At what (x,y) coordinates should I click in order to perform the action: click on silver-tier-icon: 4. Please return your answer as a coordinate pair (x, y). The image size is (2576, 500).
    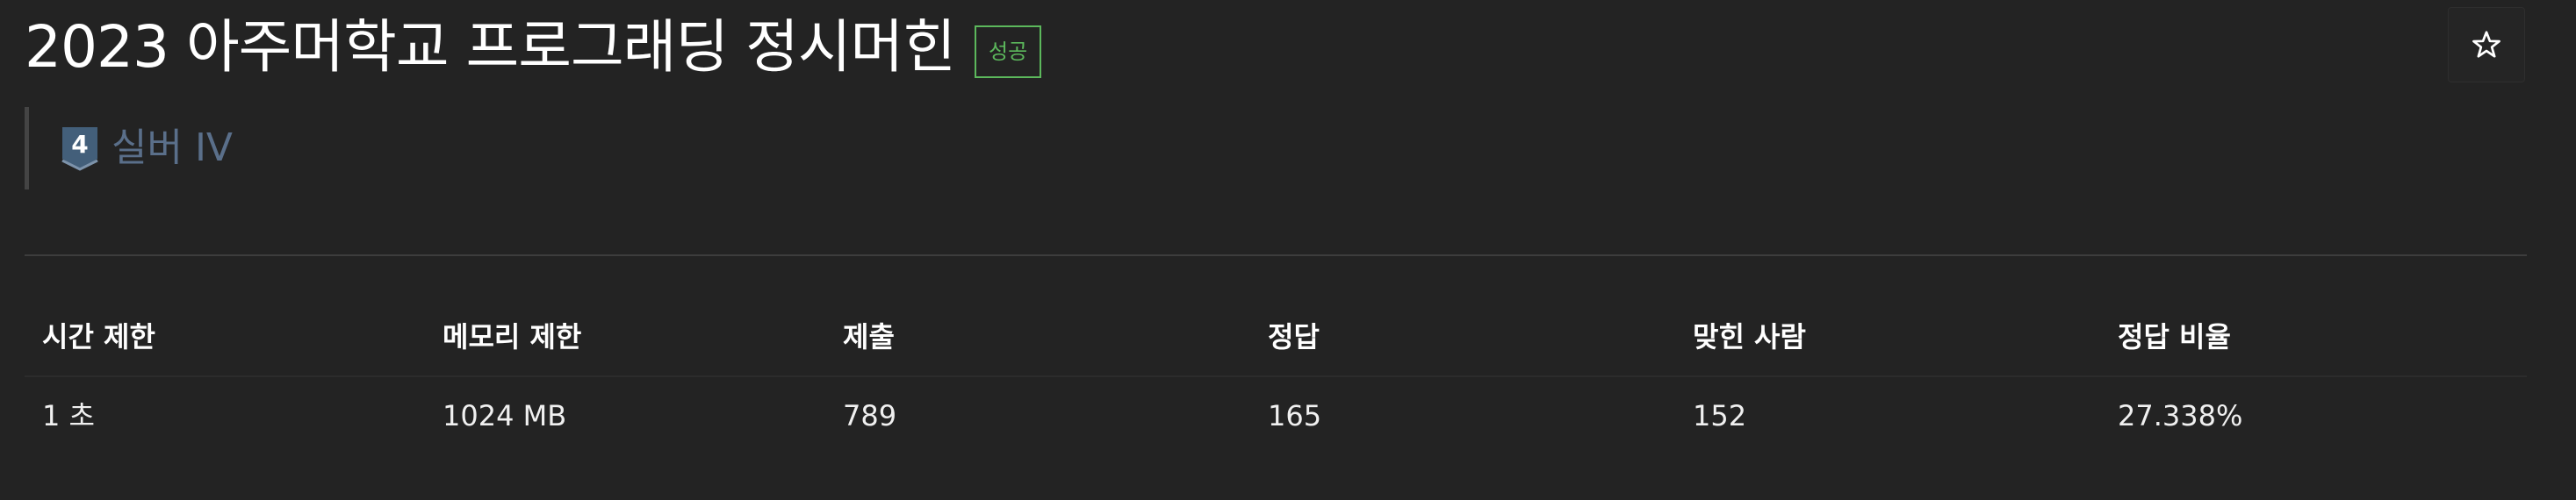
    Looking at the image, I should click on (79, 149).